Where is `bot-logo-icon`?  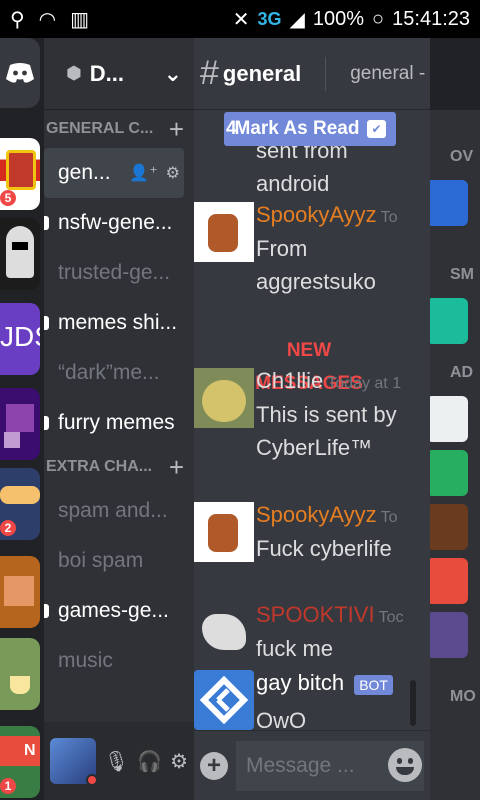
bot-logo-icon is located at coordinates (224, 700).